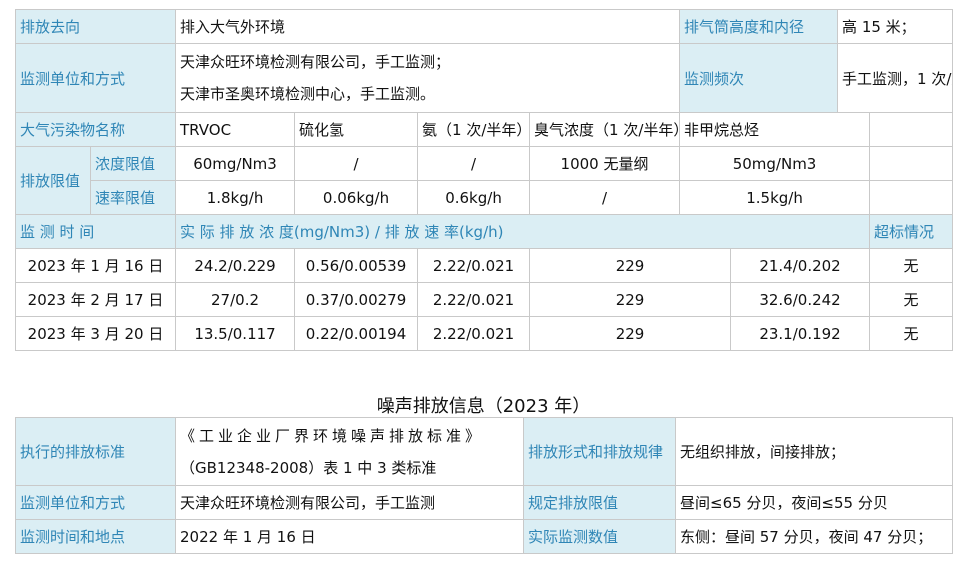 The height and width of the screenshot is (562, 967). Describe the element at coordinates (95, 78) in the screenshot. I see `monitor-unit-label: 监测单位和方式` at that location.